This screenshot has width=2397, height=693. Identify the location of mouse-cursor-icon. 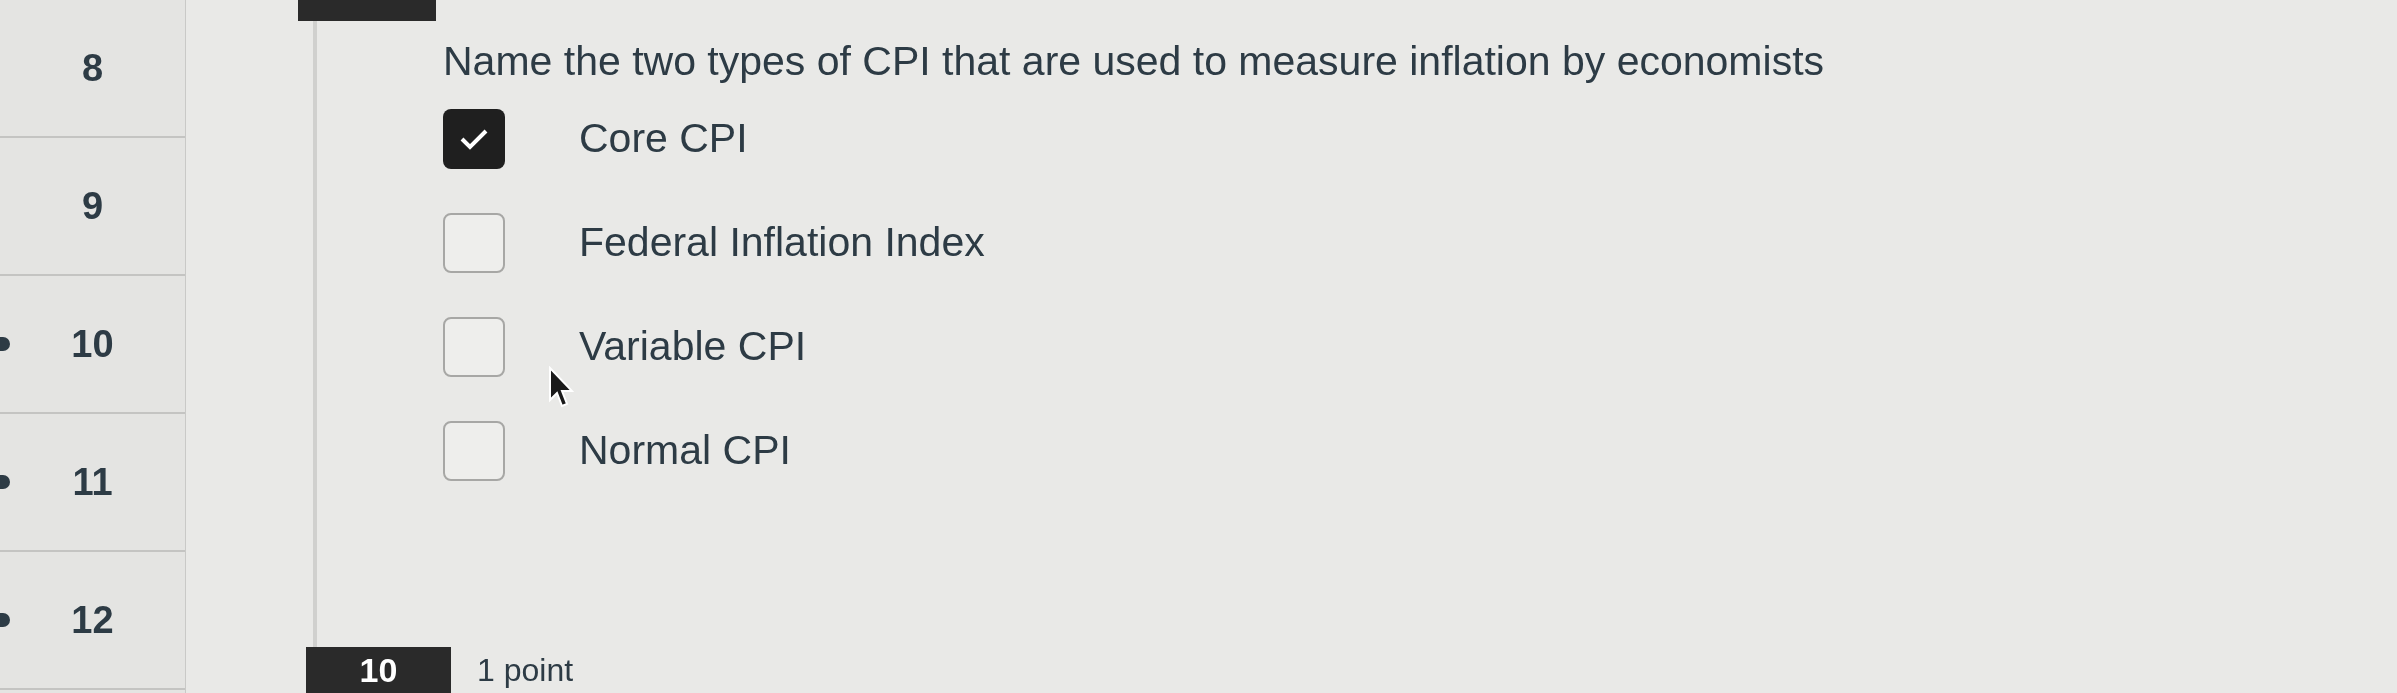
(561, 388).